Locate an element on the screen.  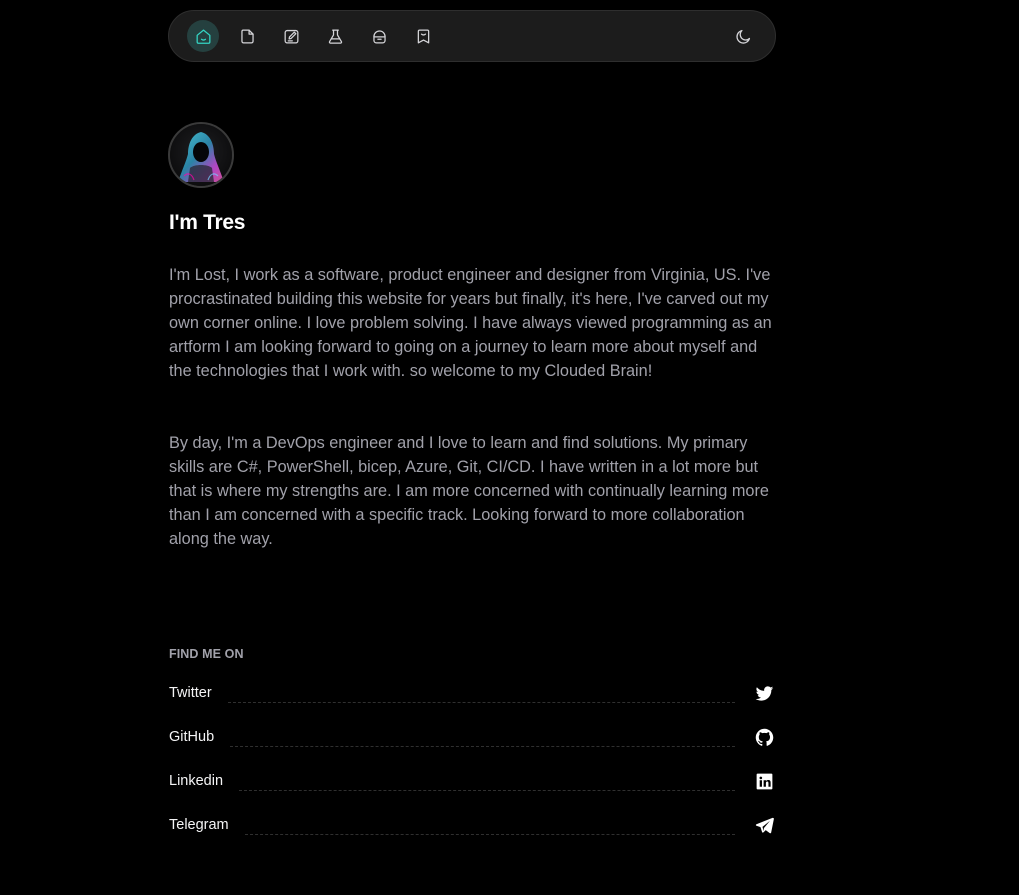
social-link-label: GitHub is located at coordinates (192, 737).